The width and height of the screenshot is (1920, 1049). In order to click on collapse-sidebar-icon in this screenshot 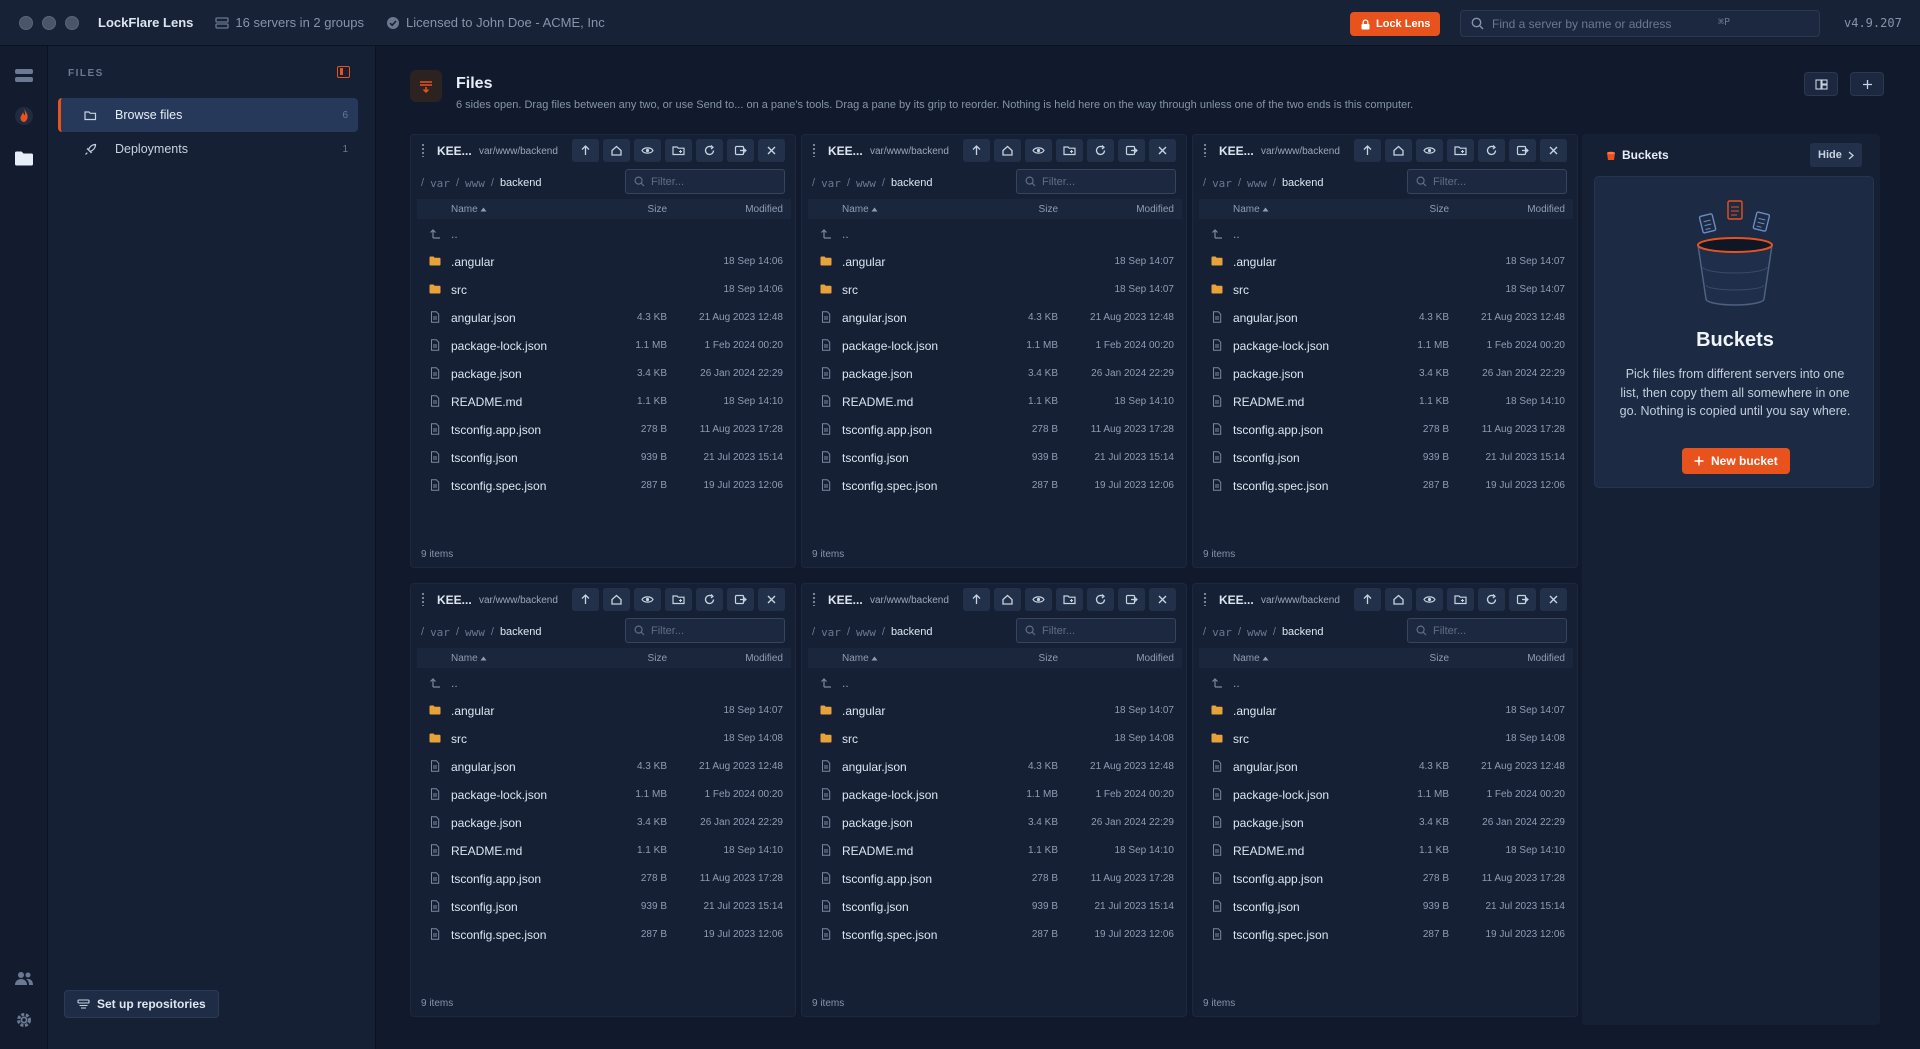, I will do `click(343, 72)`.